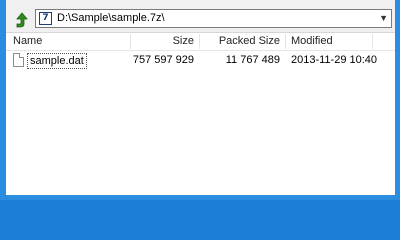  Describe the element at coordinates (334, 60) in the screenshot. I see `file-modified: 2013-11-29 10:40` at that location.